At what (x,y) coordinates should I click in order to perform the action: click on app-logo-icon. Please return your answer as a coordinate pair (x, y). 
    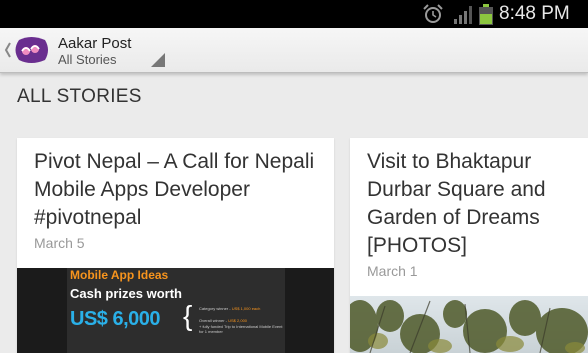
    Looking at the image, I should click on (31, 50).